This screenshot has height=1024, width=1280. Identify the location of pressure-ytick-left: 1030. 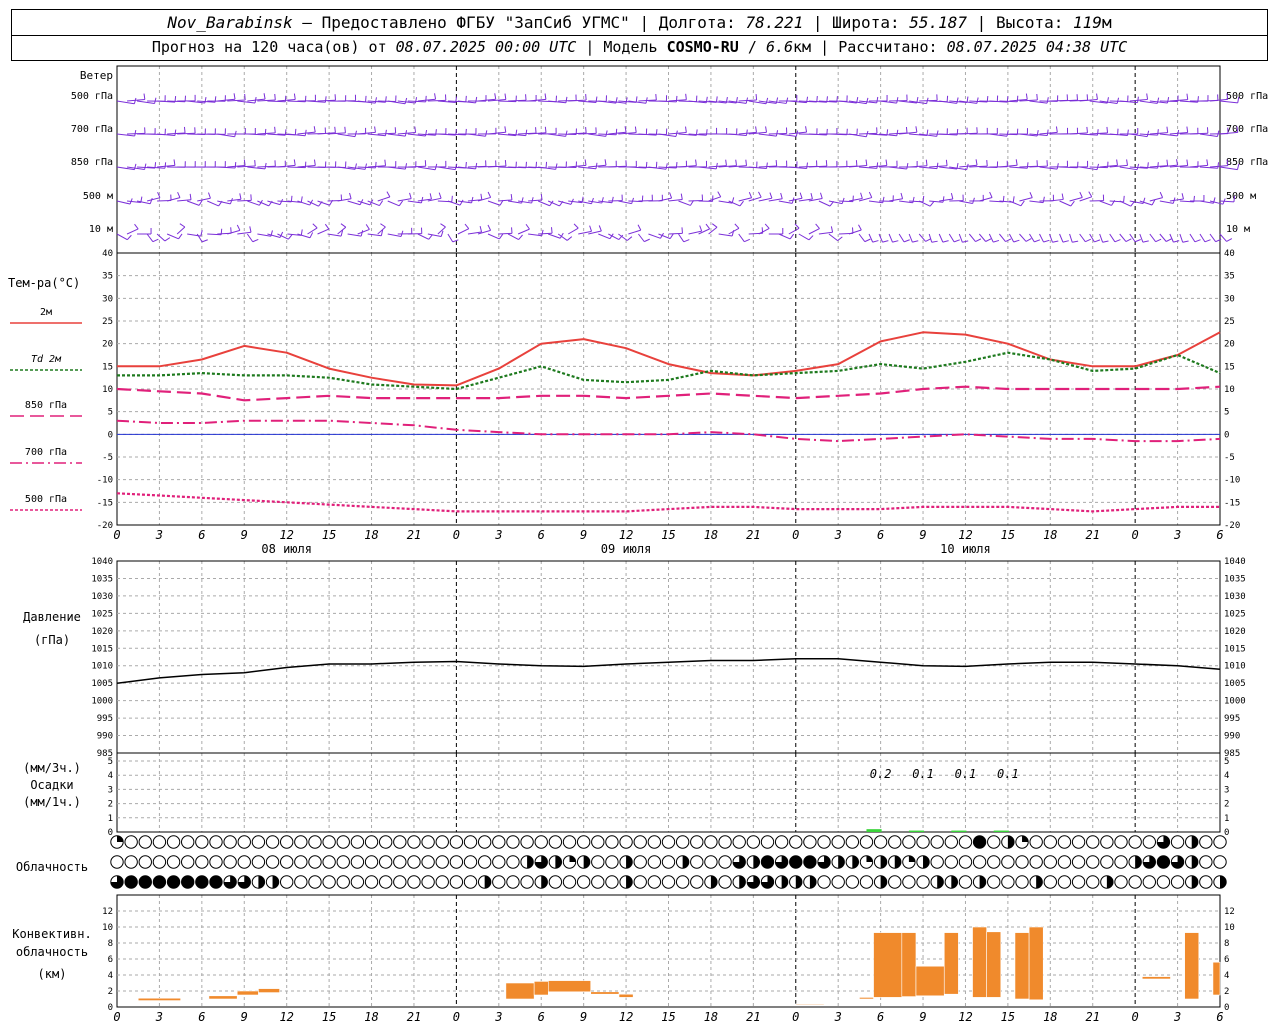
(102, 597).